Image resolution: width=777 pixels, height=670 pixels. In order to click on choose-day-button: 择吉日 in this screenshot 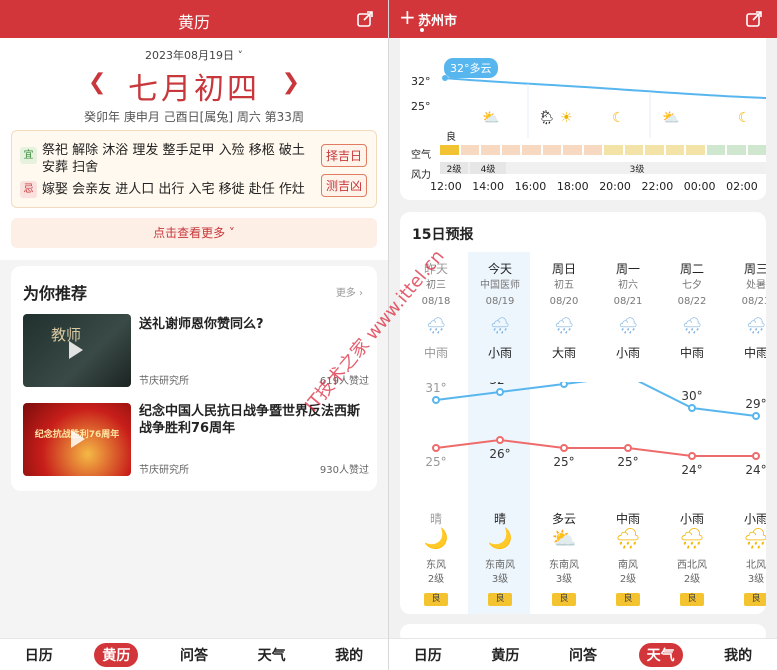, I will do `click(343, 155)`.